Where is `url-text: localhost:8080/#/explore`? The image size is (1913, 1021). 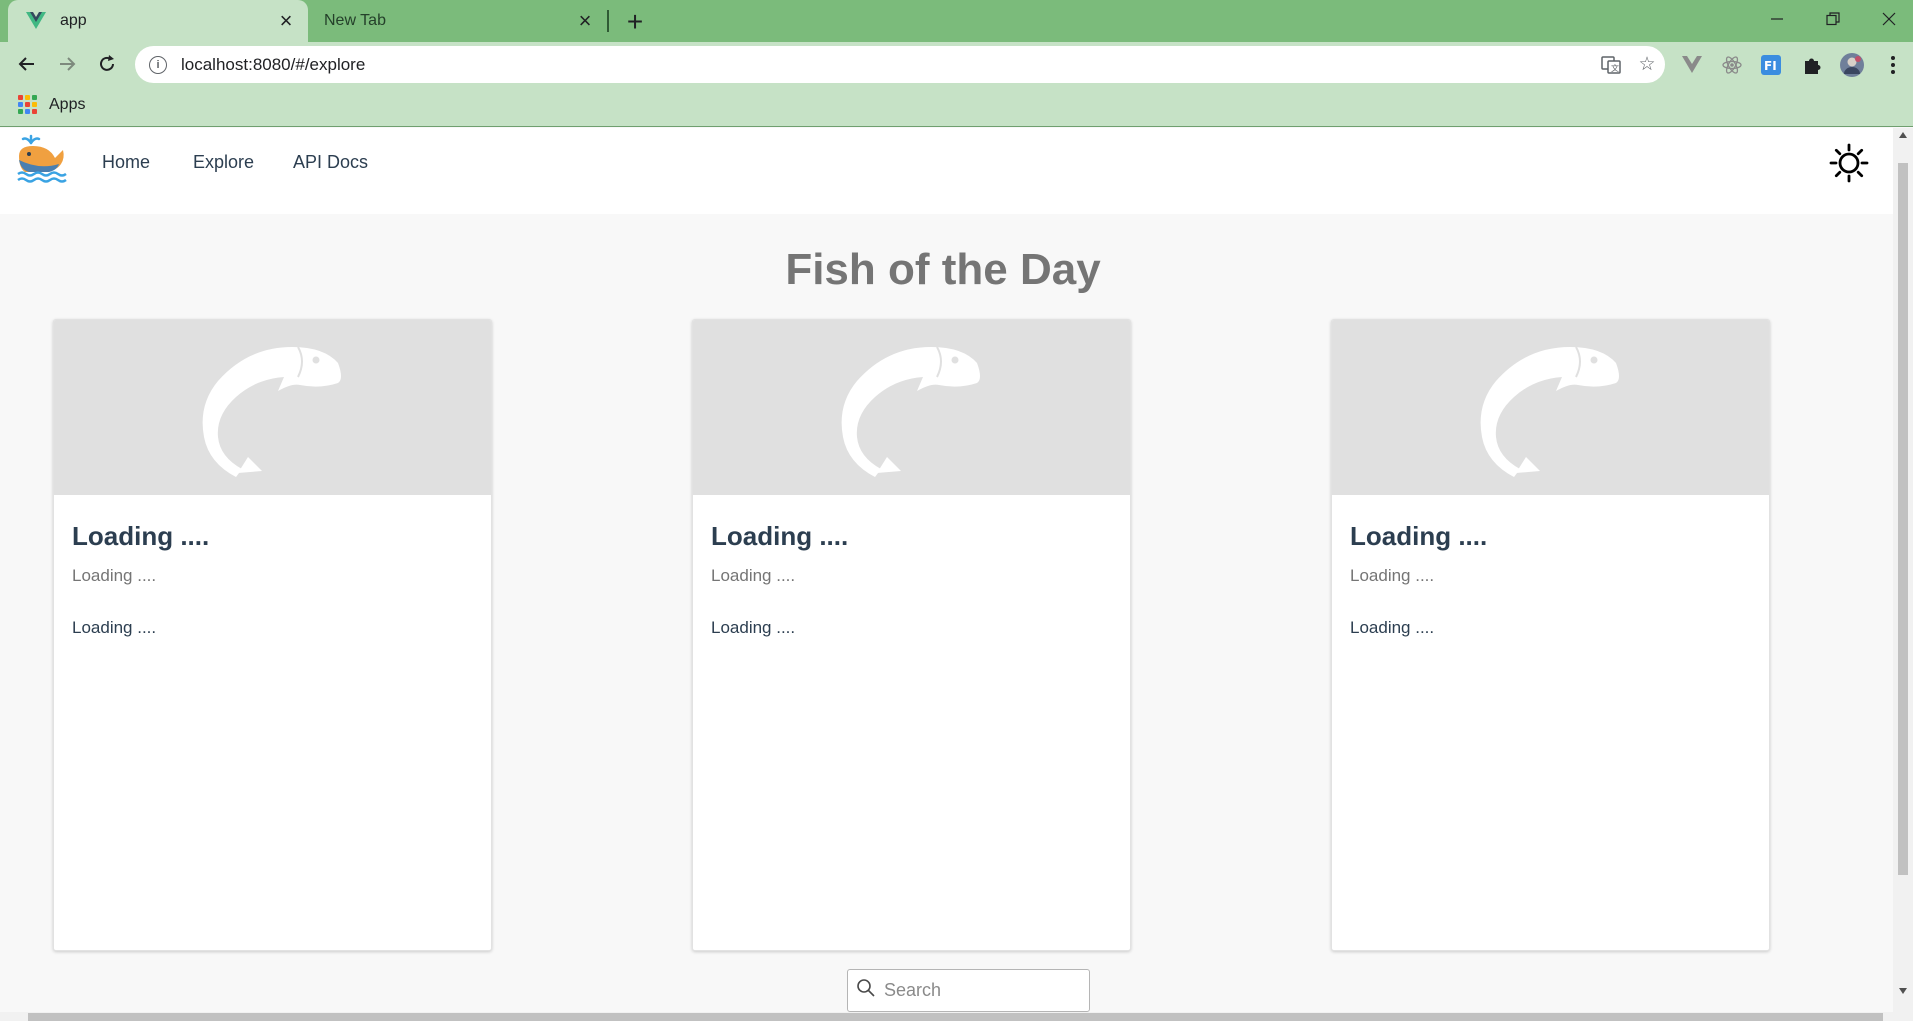
url-text: localhost:8080/#/explore is located at coordinates (887, 65).